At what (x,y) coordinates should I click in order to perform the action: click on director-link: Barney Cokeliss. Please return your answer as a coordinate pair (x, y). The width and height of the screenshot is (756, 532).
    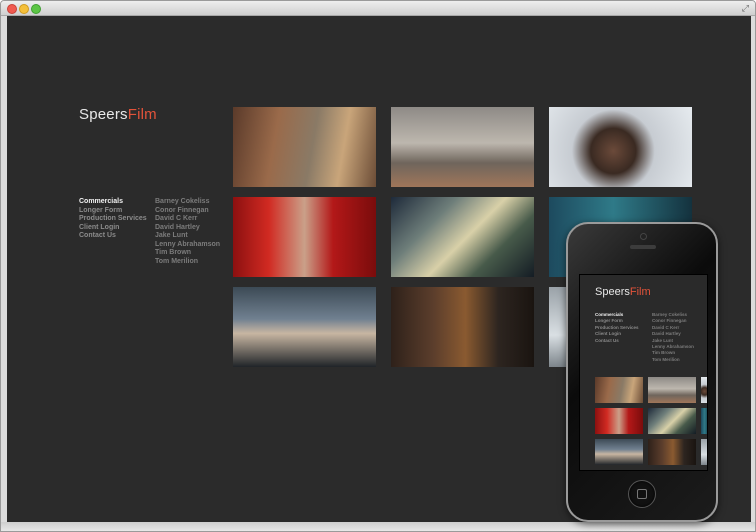
    Looking at the image, I should click on (187, 202).